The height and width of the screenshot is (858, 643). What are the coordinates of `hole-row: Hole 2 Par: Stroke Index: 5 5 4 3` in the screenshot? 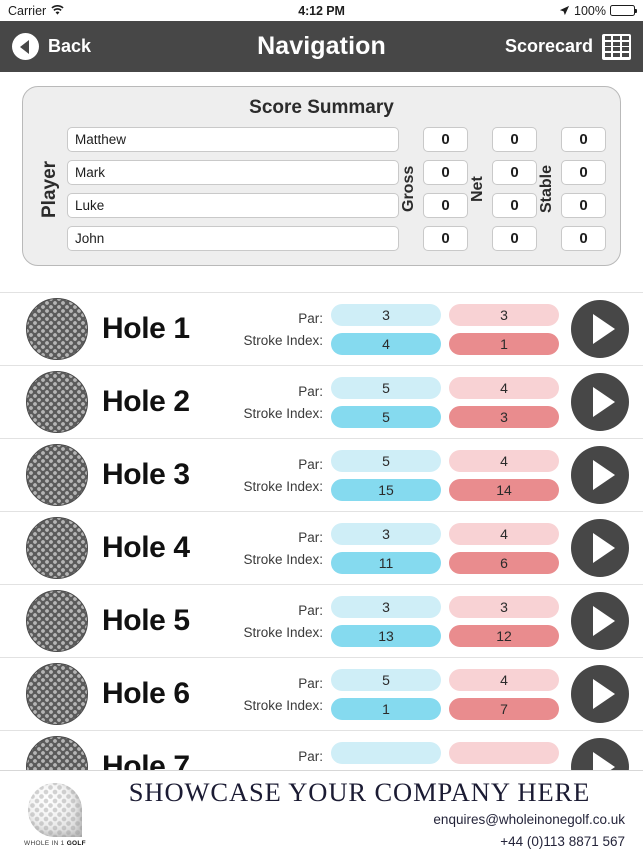 It's located at (321, 401).